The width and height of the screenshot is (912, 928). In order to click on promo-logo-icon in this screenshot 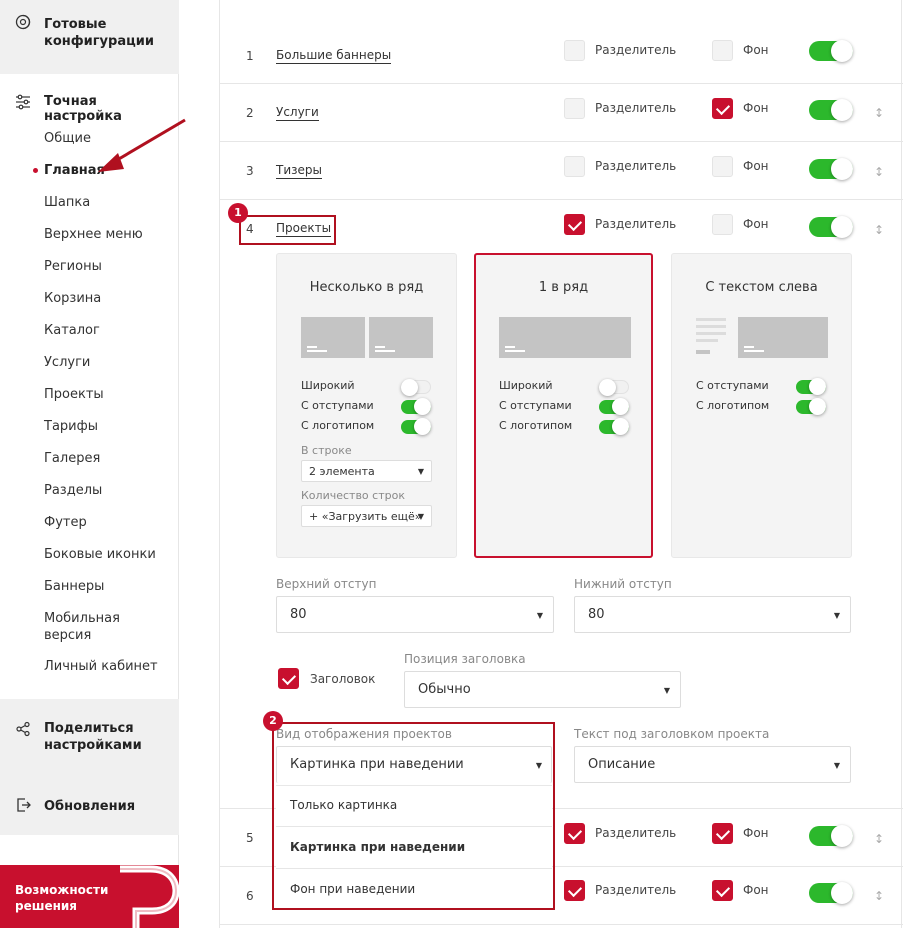, I will do `click(149, 896)`.